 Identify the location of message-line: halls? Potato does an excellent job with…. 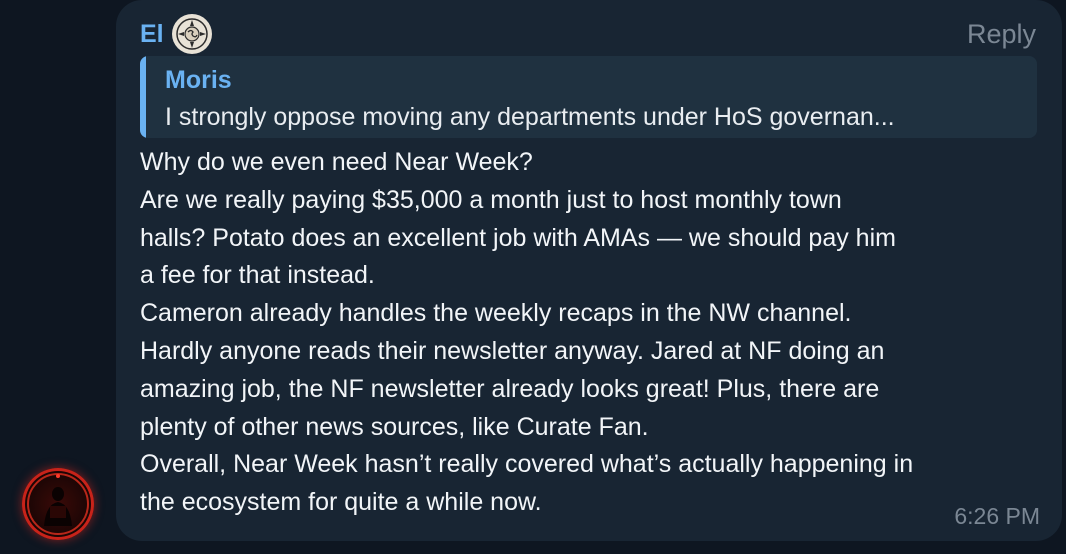
(518, 237).